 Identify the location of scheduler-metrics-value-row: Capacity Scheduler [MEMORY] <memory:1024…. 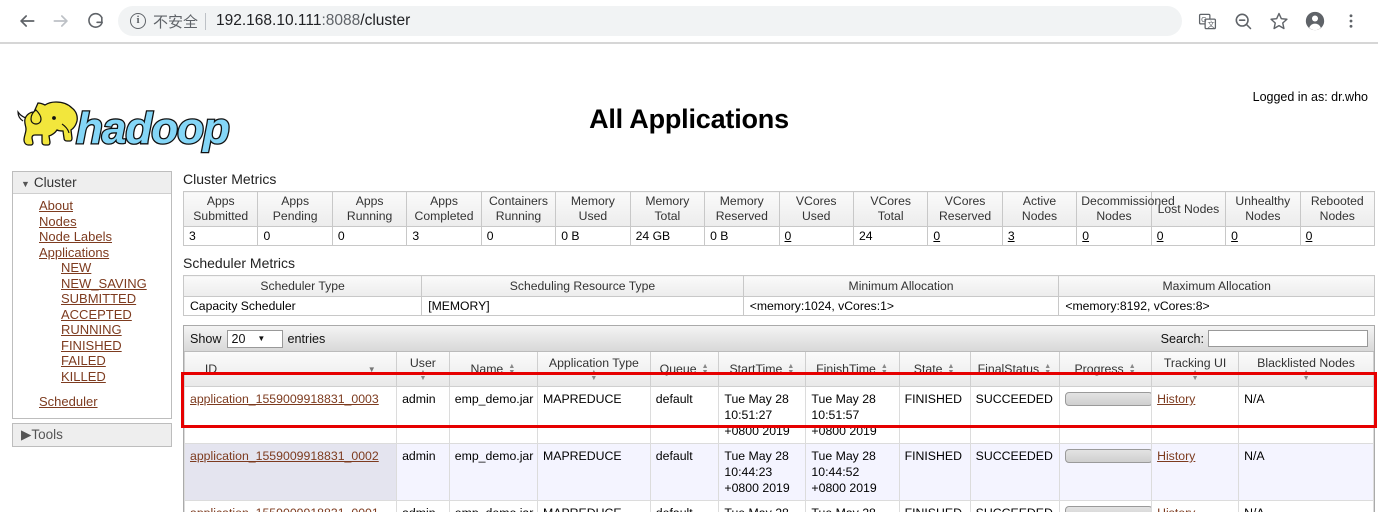
(778, 306).